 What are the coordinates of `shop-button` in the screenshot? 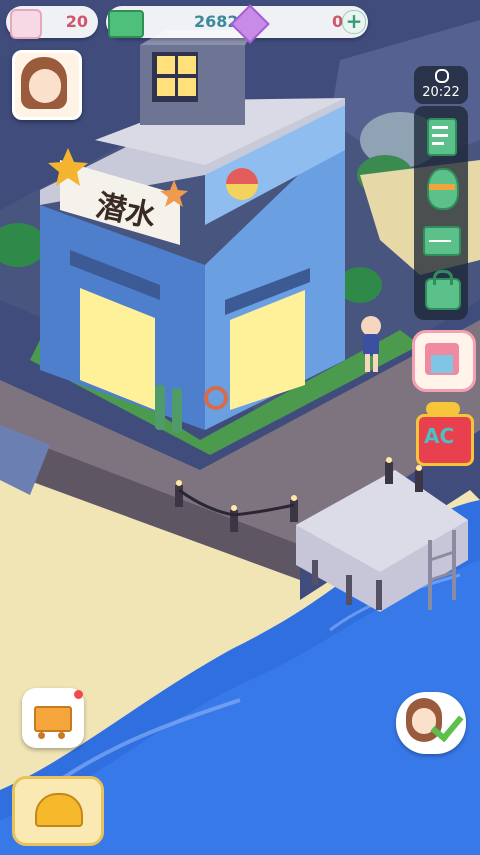 It's located at (444, 361).